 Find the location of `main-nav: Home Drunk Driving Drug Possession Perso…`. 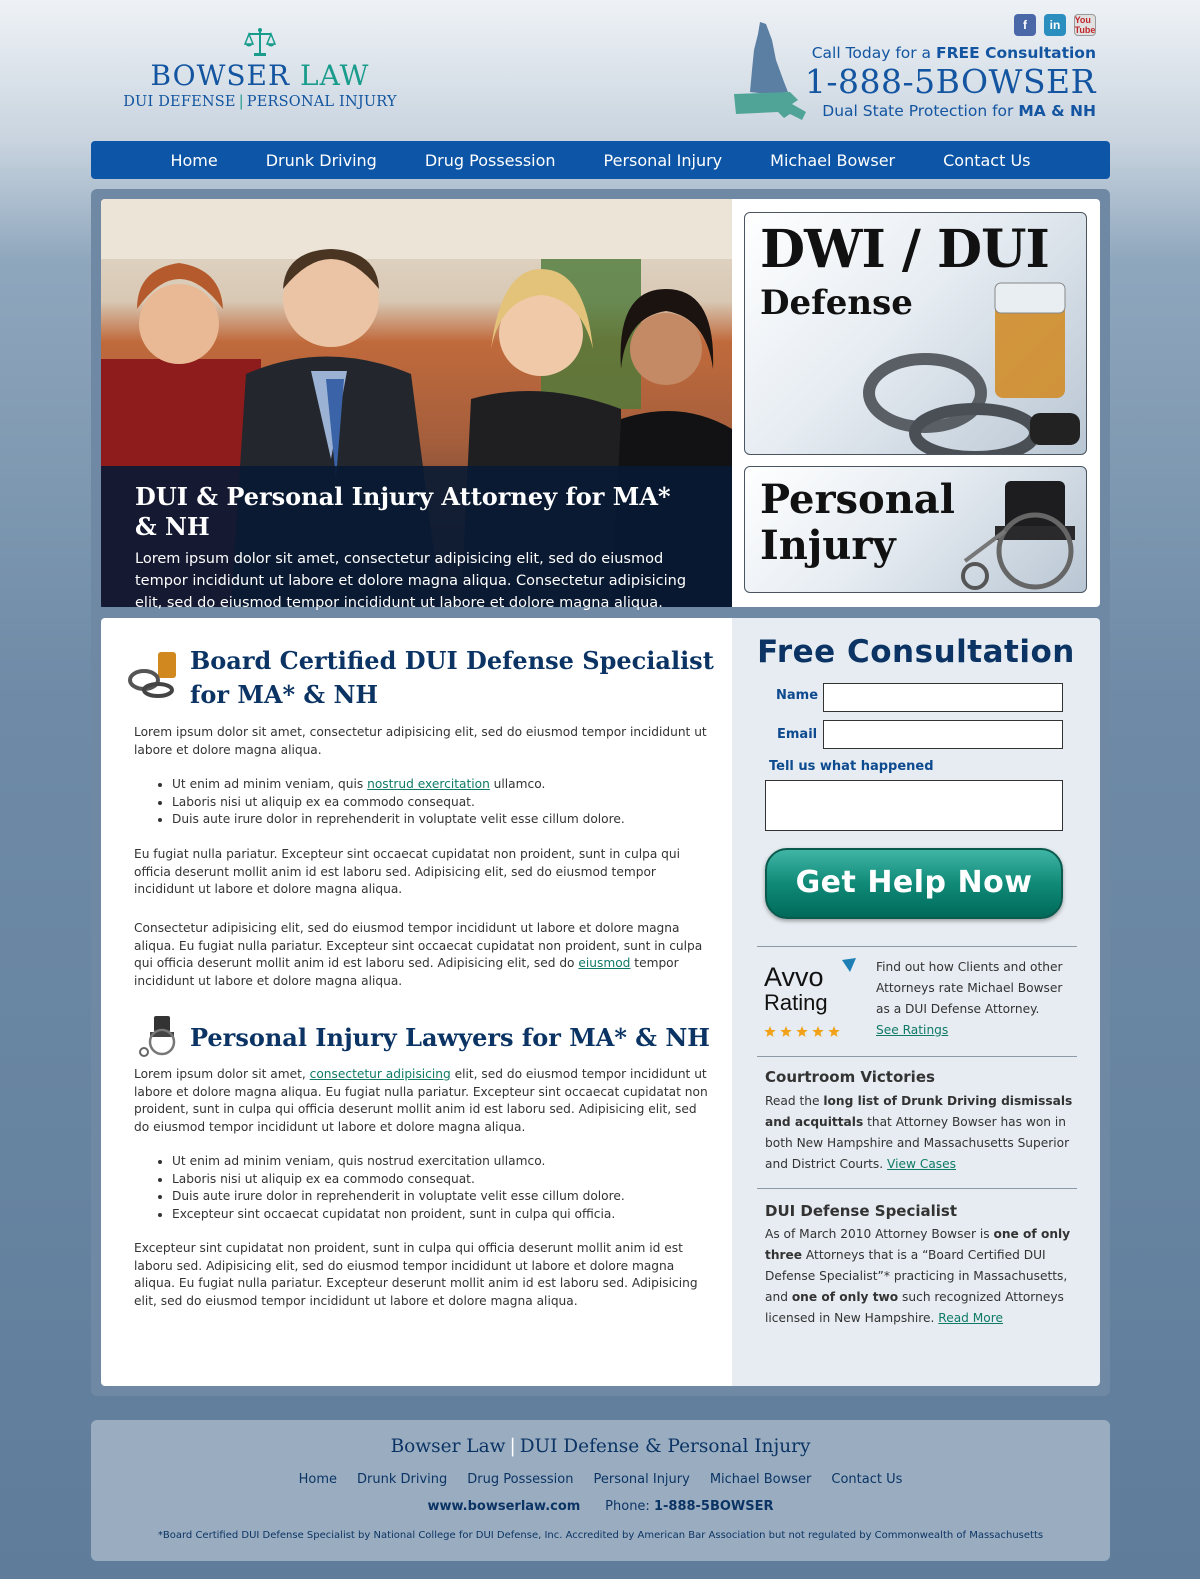

main-nav: Home Drunk Driving Drug Possession Perso… is located at coordinates (600, 160).